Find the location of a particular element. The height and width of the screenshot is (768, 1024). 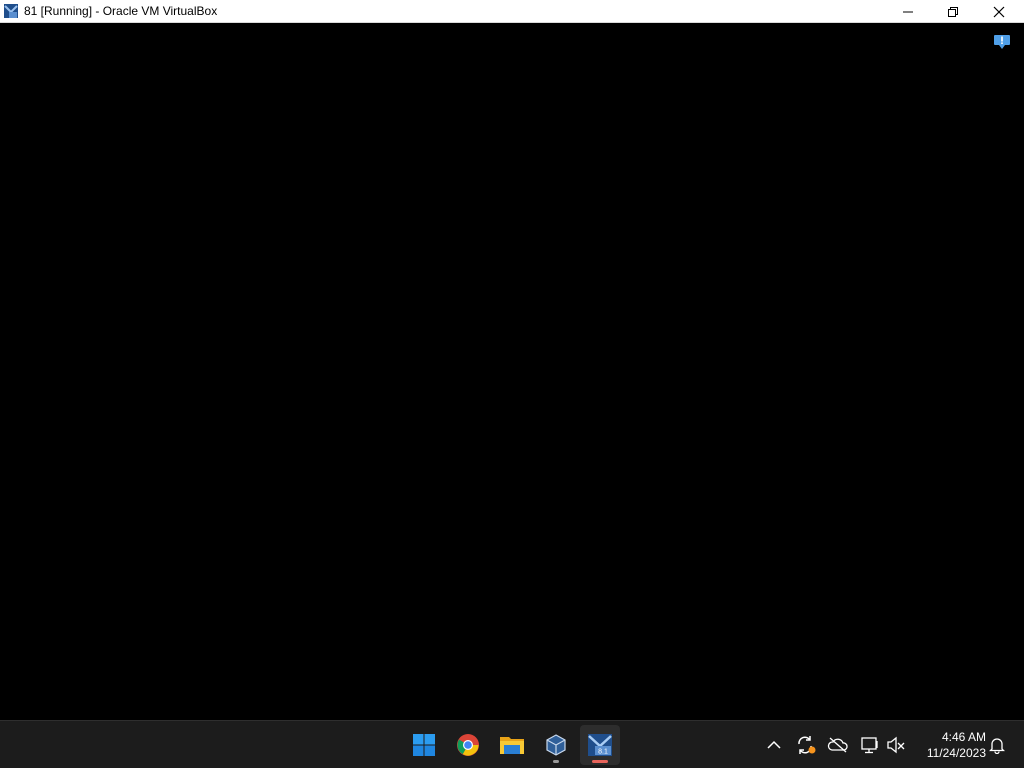

restore-icon is located at coordinates (953, 11).